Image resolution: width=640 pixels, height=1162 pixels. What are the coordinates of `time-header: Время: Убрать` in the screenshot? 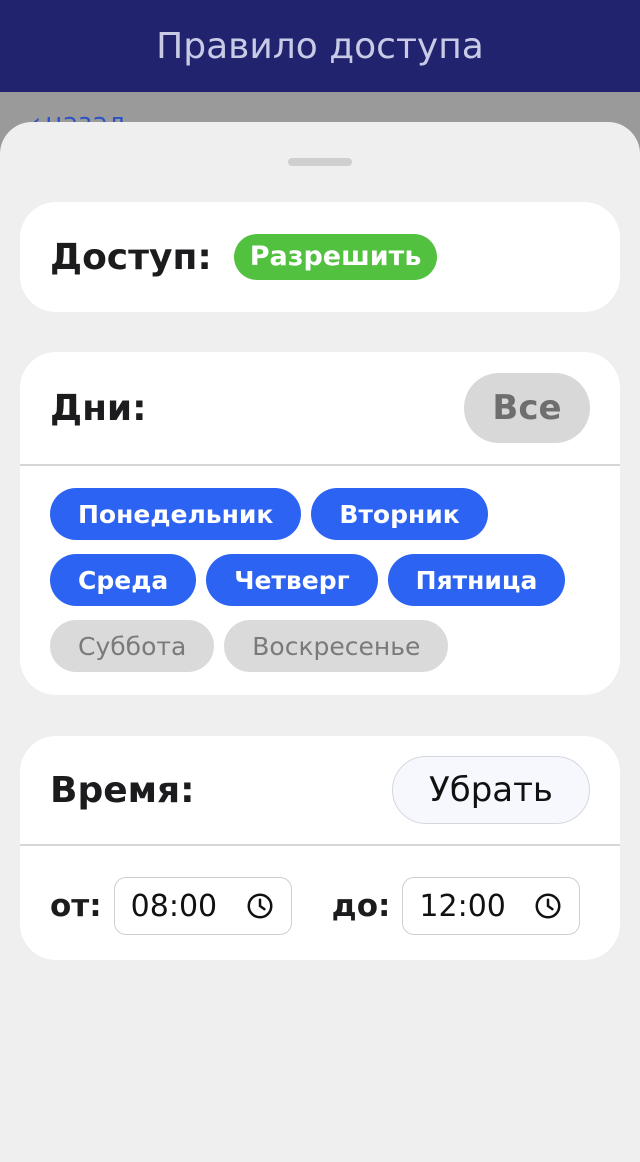 It's located at (320, 791).